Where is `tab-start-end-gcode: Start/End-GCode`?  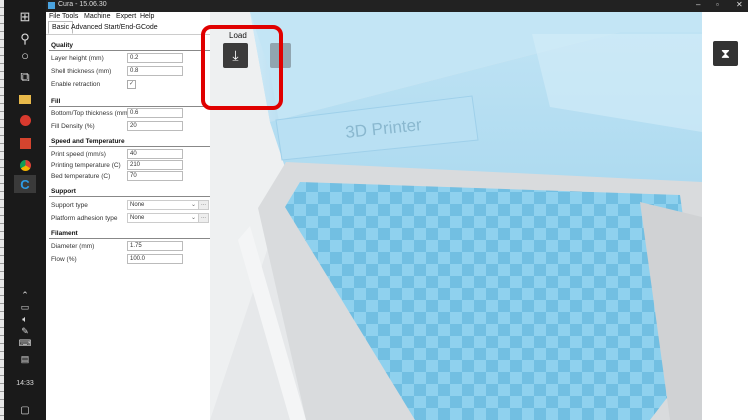 tab-start-end-gcode: Start/End-GCode is located at coordinates (131, 27).